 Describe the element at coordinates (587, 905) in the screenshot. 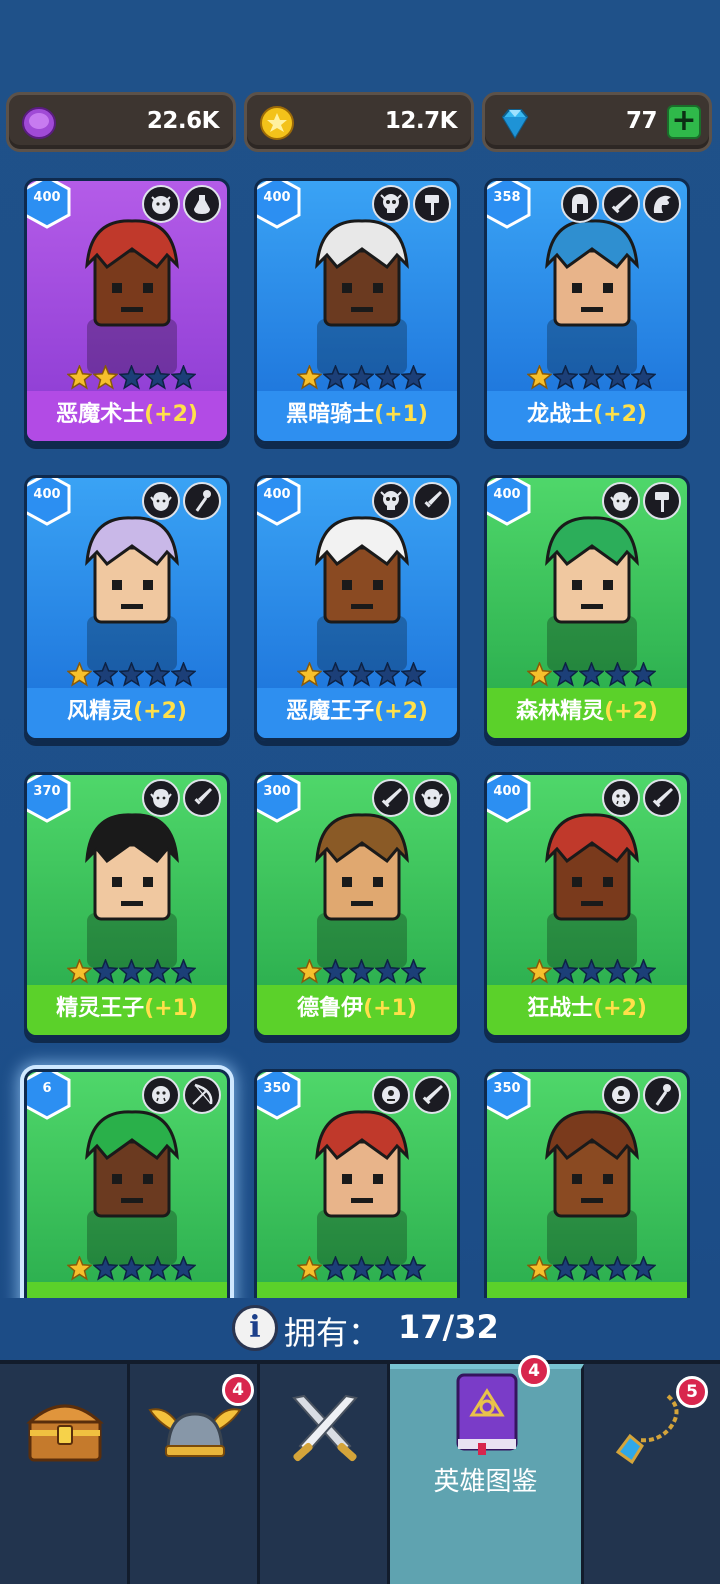

I see `hero-card: 400 狂战士(+2)` at that location.